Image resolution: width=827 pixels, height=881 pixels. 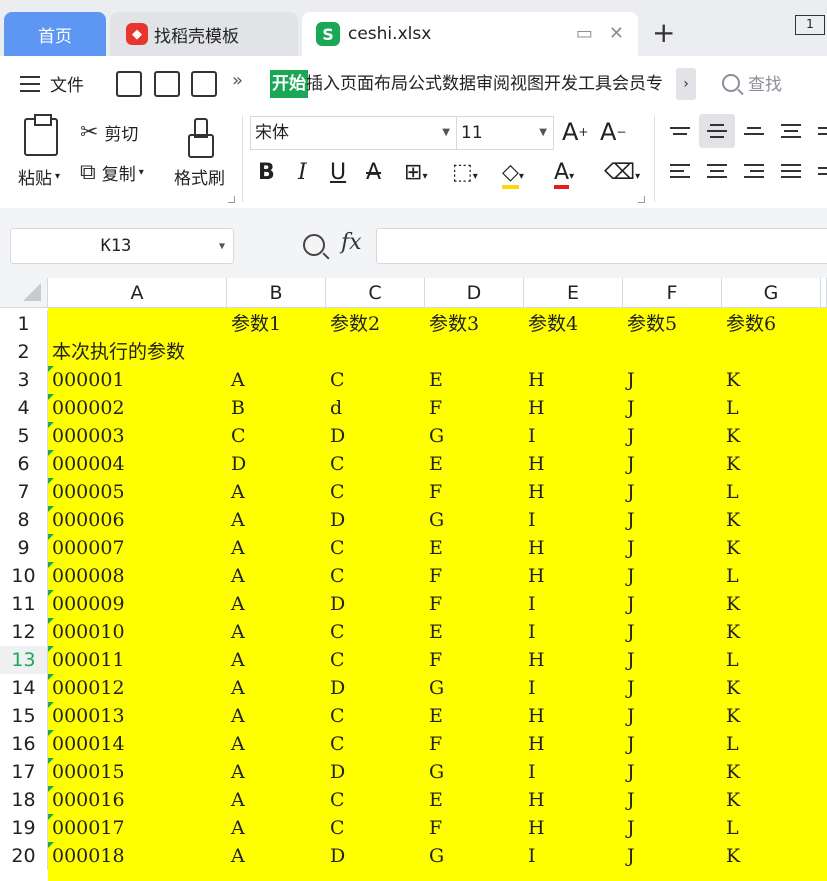 I want to click on cell-e8: I, so click(x=532, y=520).